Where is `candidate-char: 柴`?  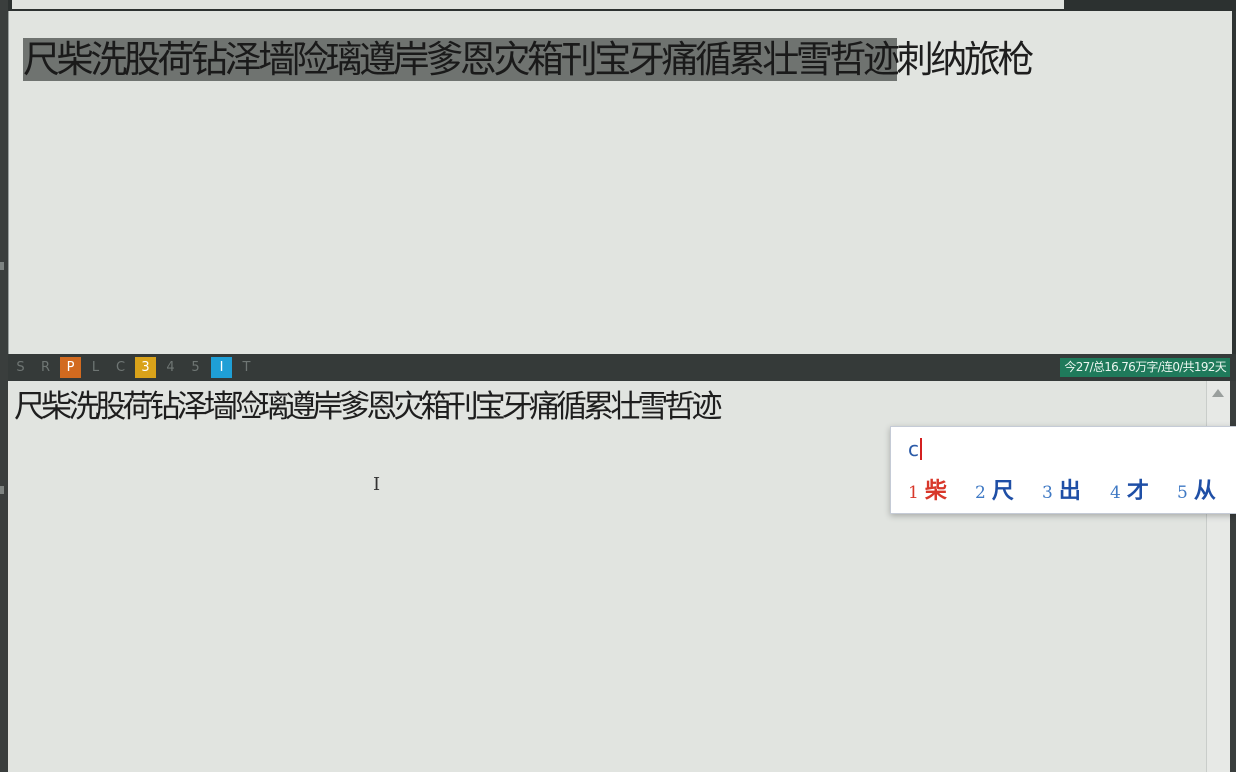
candidate-char: 柴 is located at coordinates (935, 491).